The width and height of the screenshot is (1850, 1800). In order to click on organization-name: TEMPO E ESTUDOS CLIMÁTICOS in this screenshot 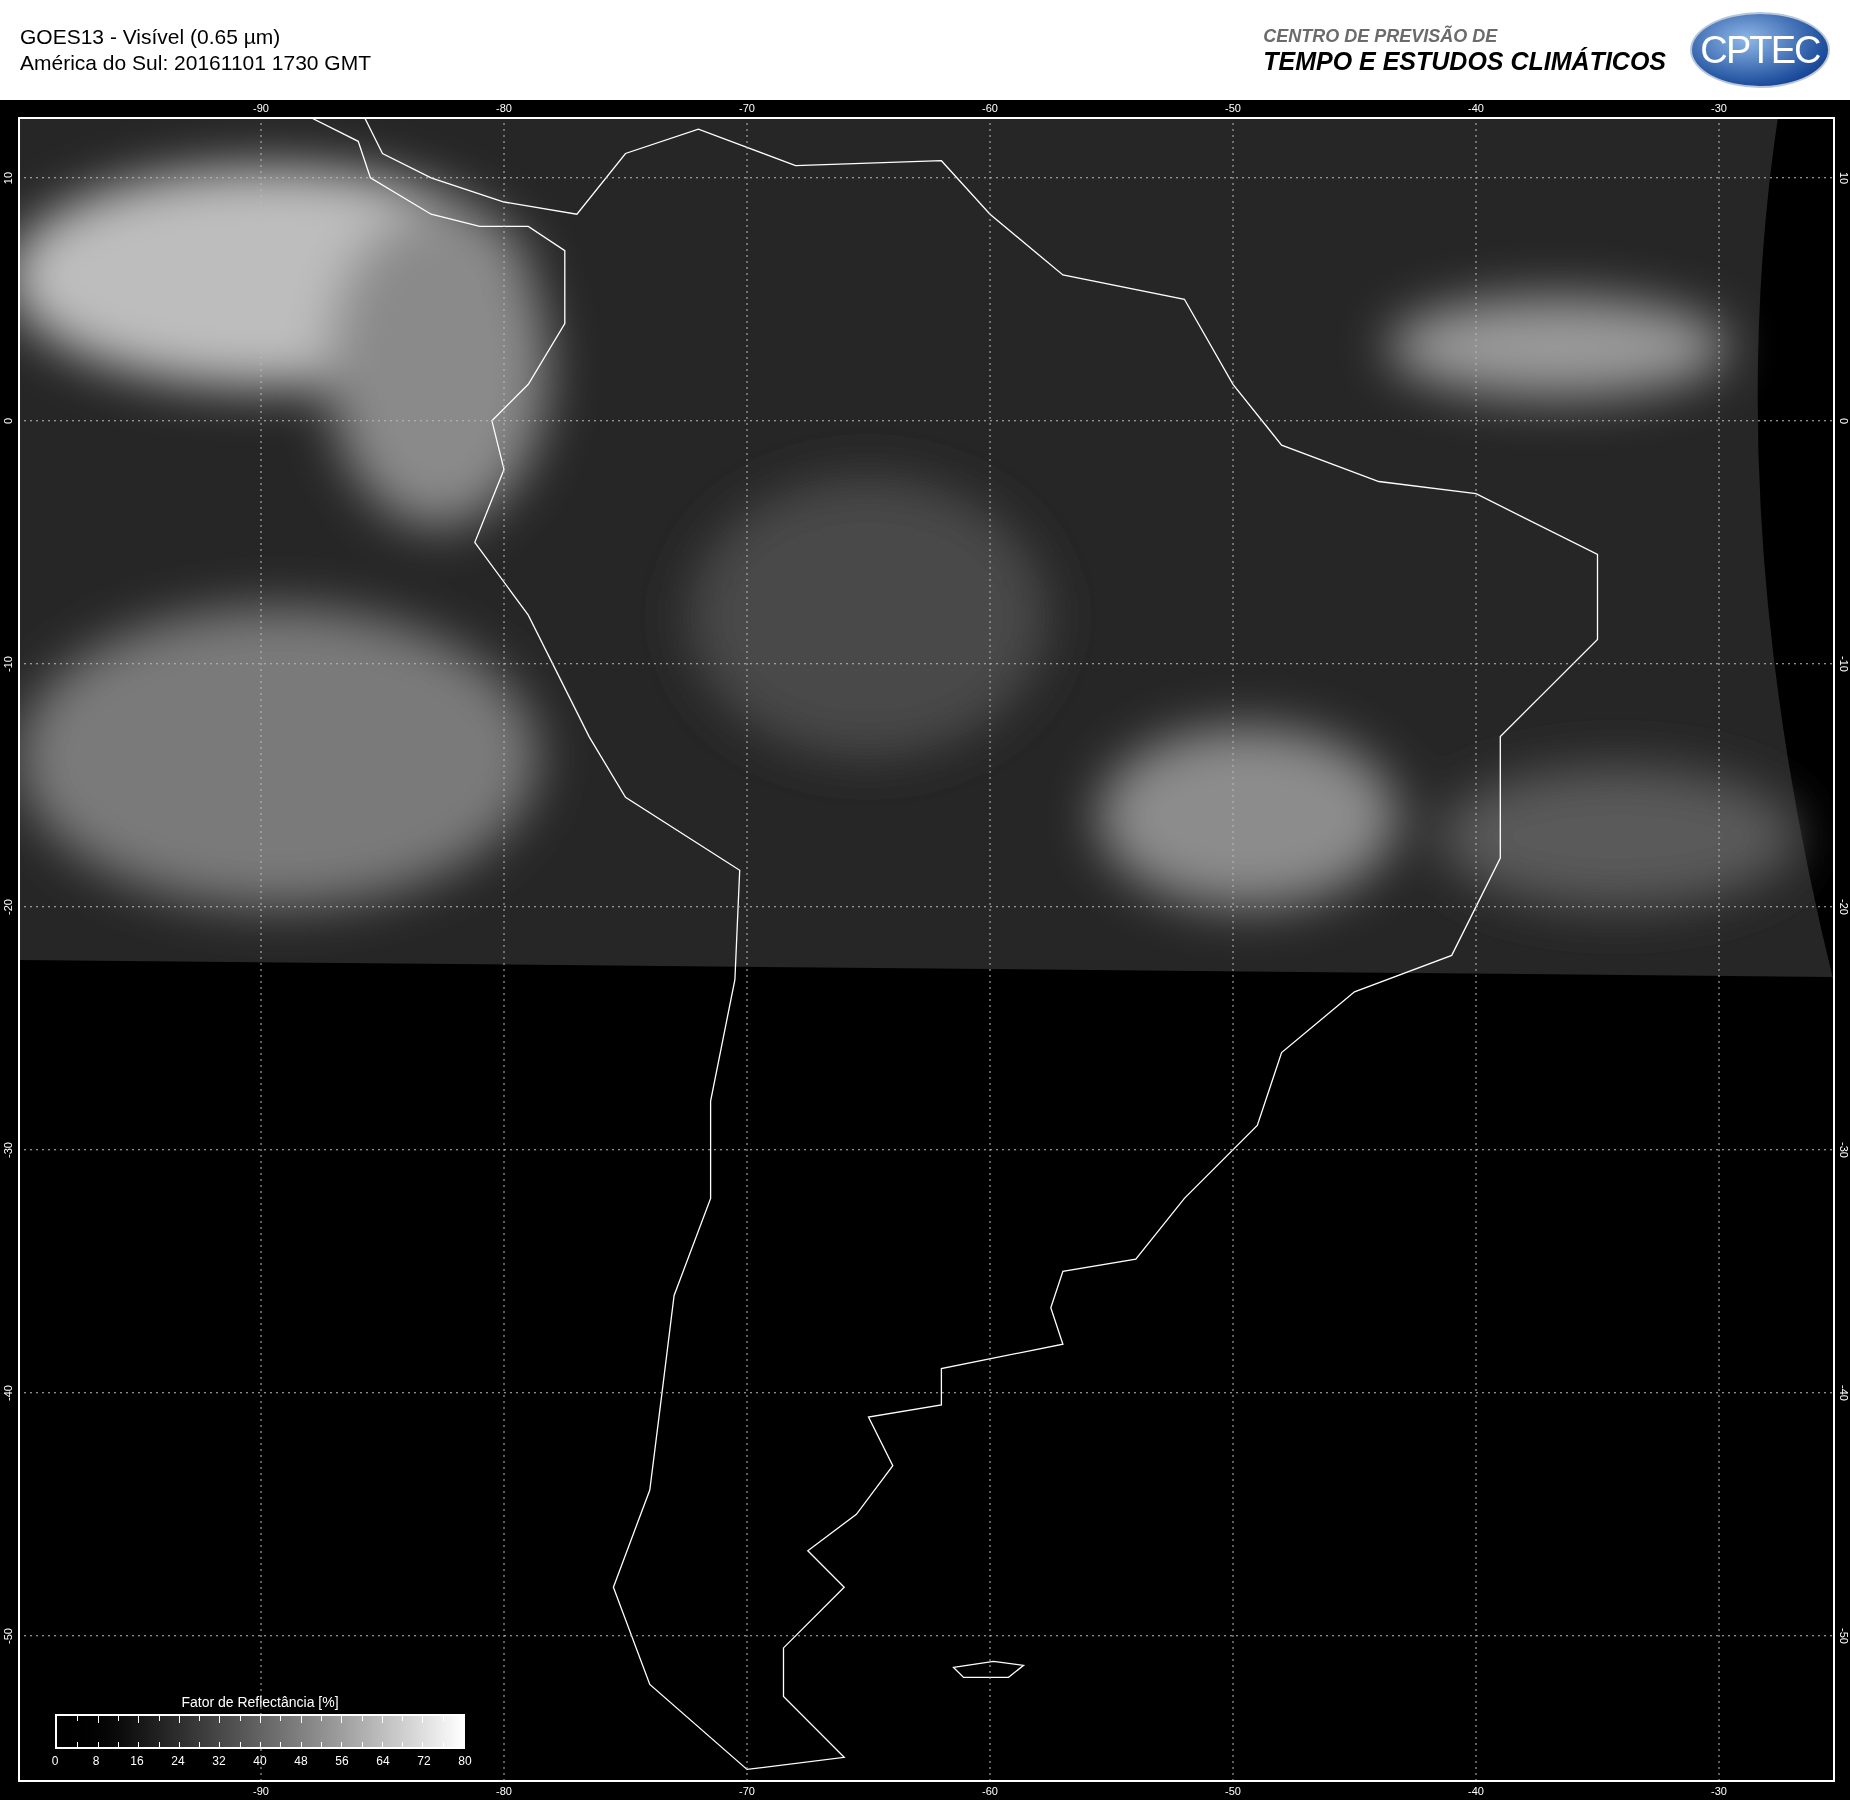, I will do `click(1464, 61)`.